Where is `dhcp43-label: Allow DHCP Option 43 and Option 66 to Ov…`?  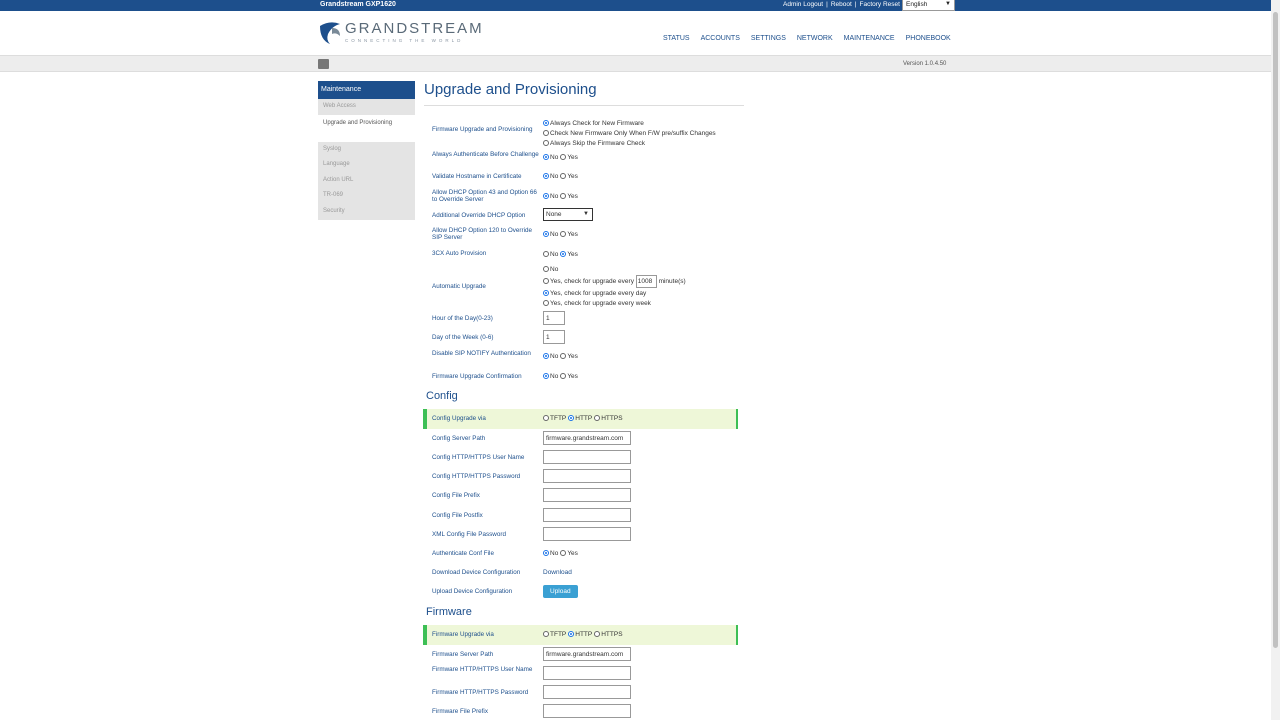
dhcp43-label: Allow DHCP Option 43 and Option 66 to Ov… is located at coordinates (484, 196).